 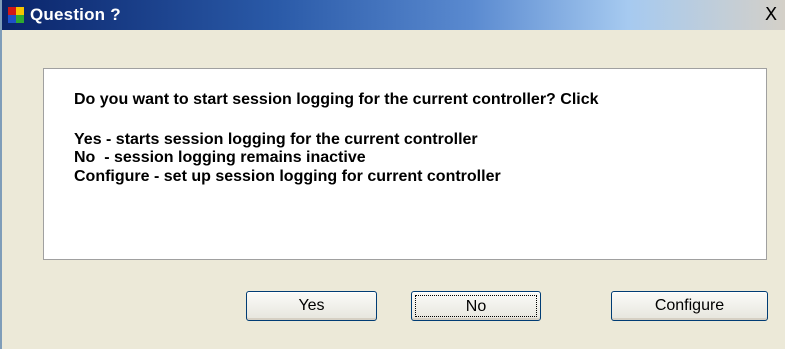 I want to click on close-icon: X, so click(x=771, y=14).